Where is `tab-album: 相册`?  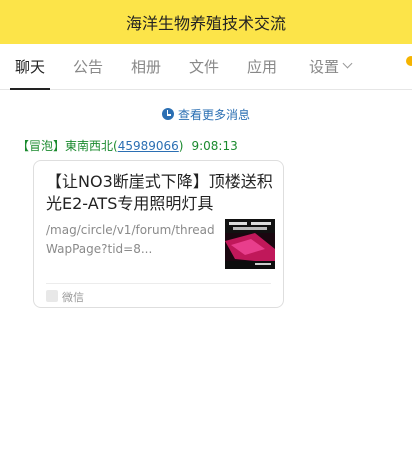 tab-album: 相册 is located at coordinates (146, 66).